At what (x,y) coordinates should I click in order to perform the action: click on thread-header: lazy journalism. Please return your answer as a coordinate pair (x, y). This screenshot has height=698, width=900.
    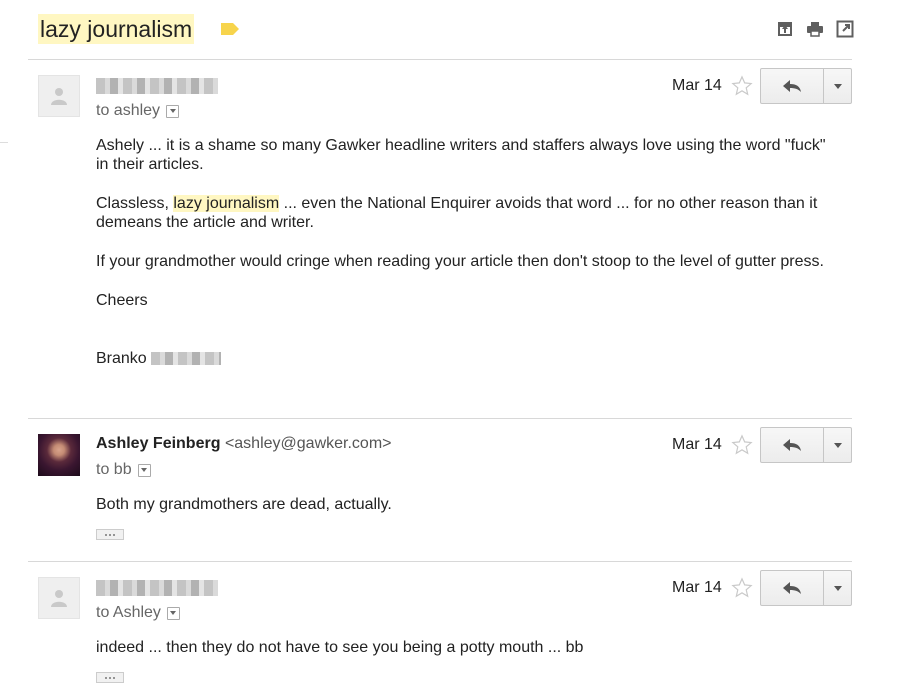
    Looking at the image, I should click on (139, 29).